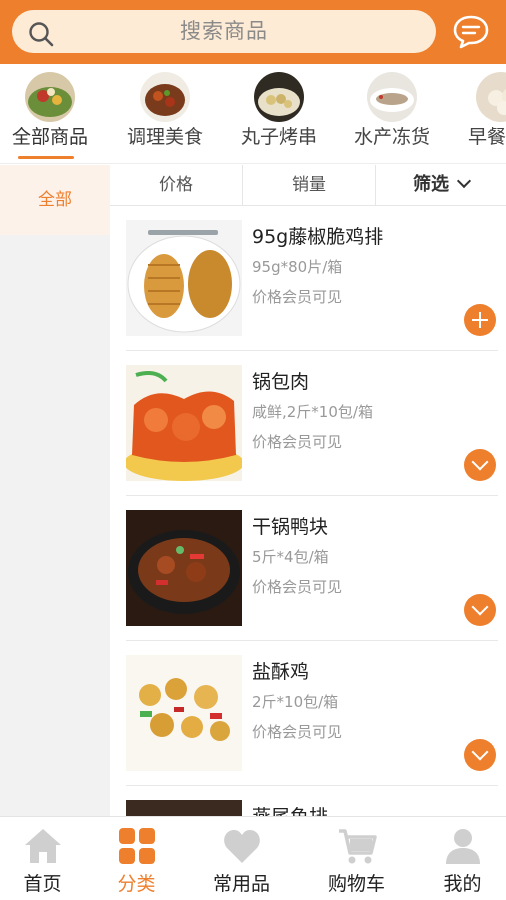  Describe the element at coordinates (308, 568) in the screenshot. I see `product-item: 干锅鸭块 5斤*4包/箱 价格会员可见` at that location.